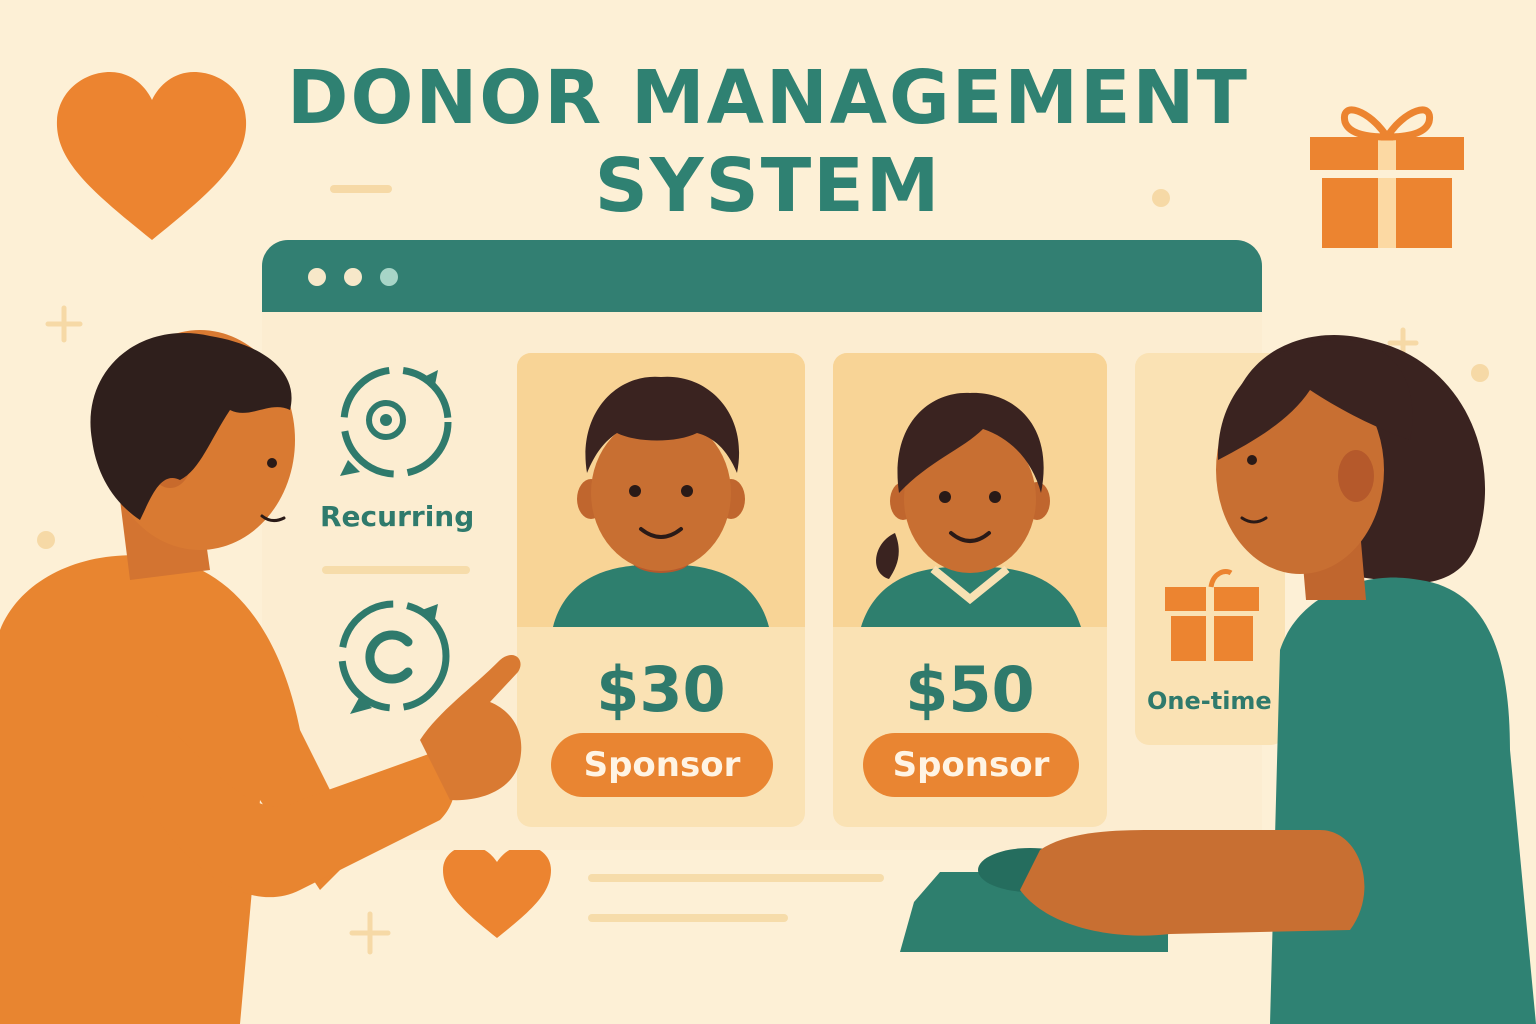 The width and height of the screenshot is (1536, 1024). What do you see at coordinates (762, 276) in the screenshot?
I see `browser-title-bar` at bounding box center [762, 276].